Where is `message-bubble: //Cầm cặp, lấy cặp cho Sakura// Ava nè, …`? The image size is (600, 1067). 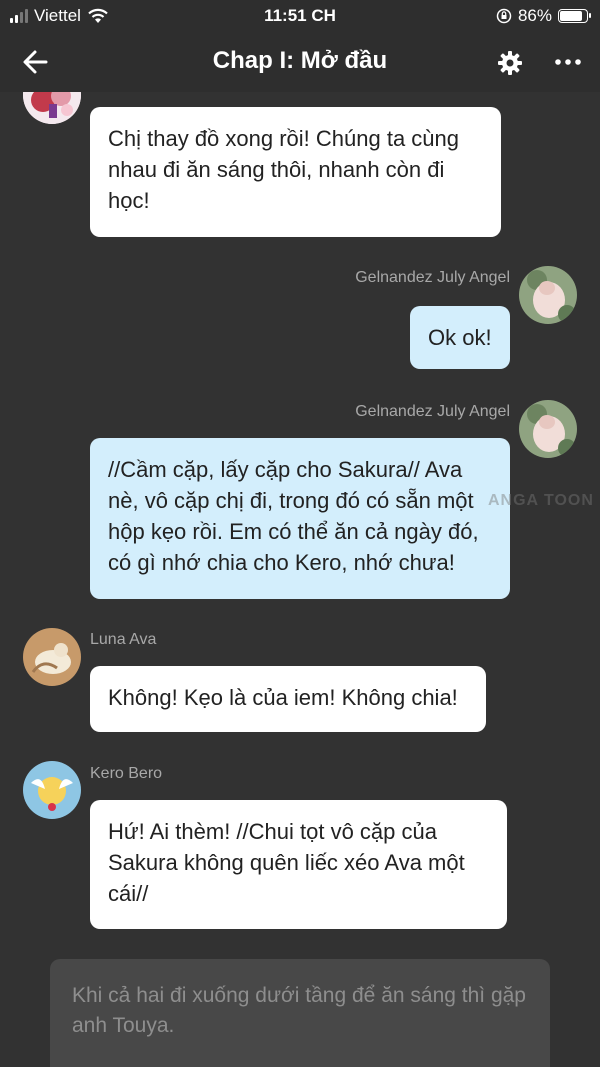
message-bubble: //Cầm cặp, lấy cặp cho Sakura// Ava nè, … is located at coordinates (300, 518).